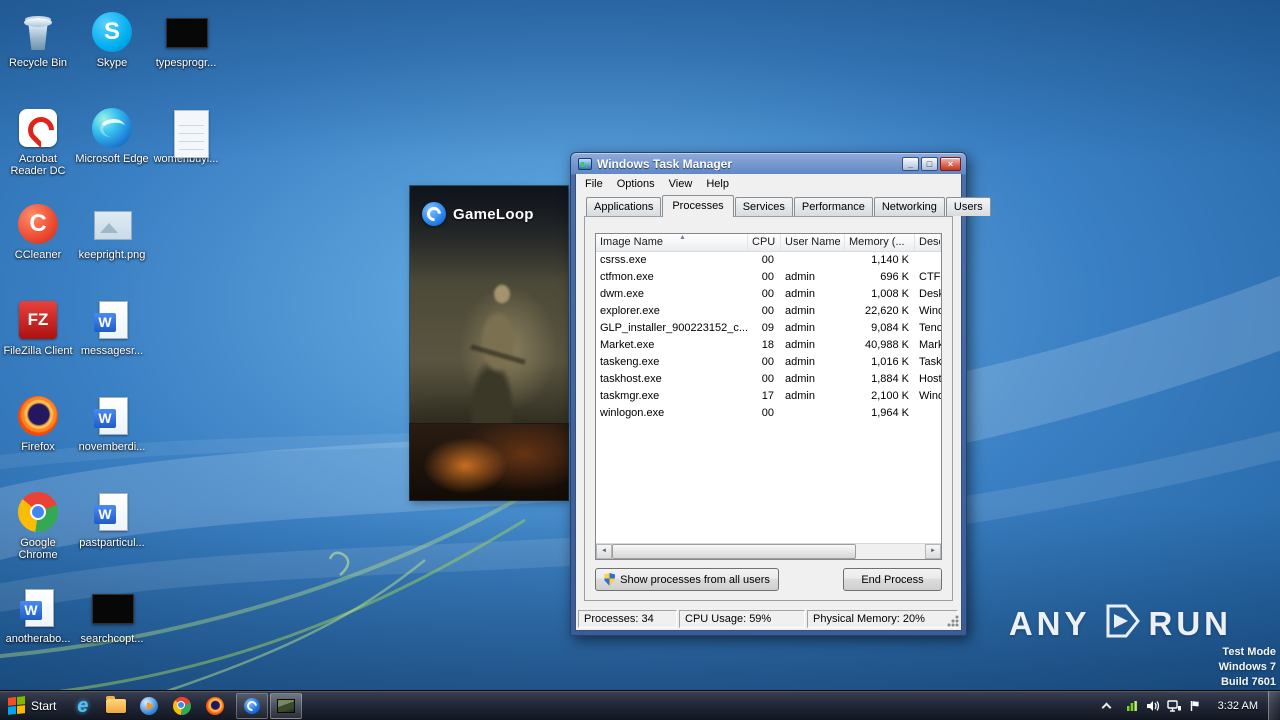 The image size is (1280, 720). Describe the element at coordinates (585, 163) in the screenshot. I see `task-manager-icon` at that location.